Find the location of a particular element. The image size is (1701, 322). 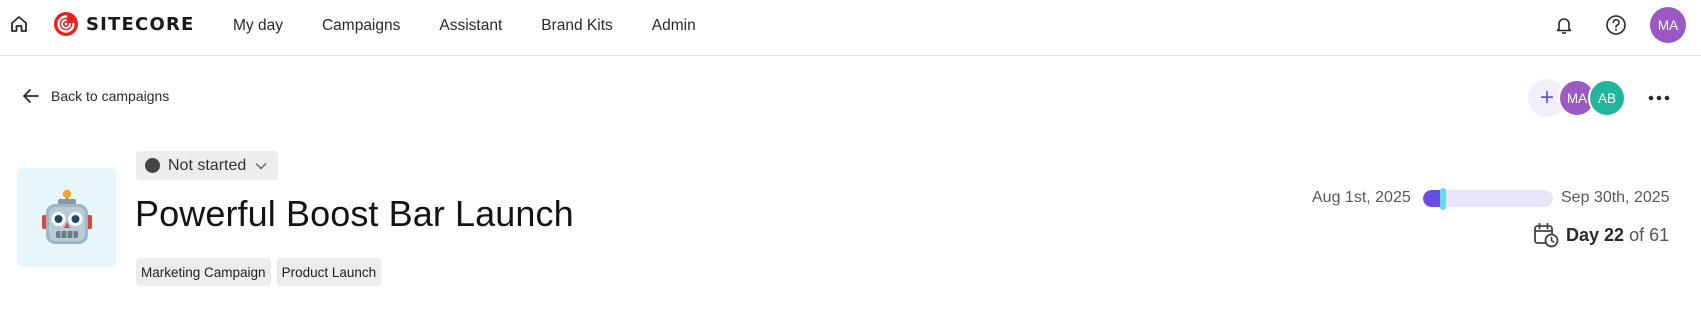

nav-item-my-day: My day is located at coordinates (258, 26).